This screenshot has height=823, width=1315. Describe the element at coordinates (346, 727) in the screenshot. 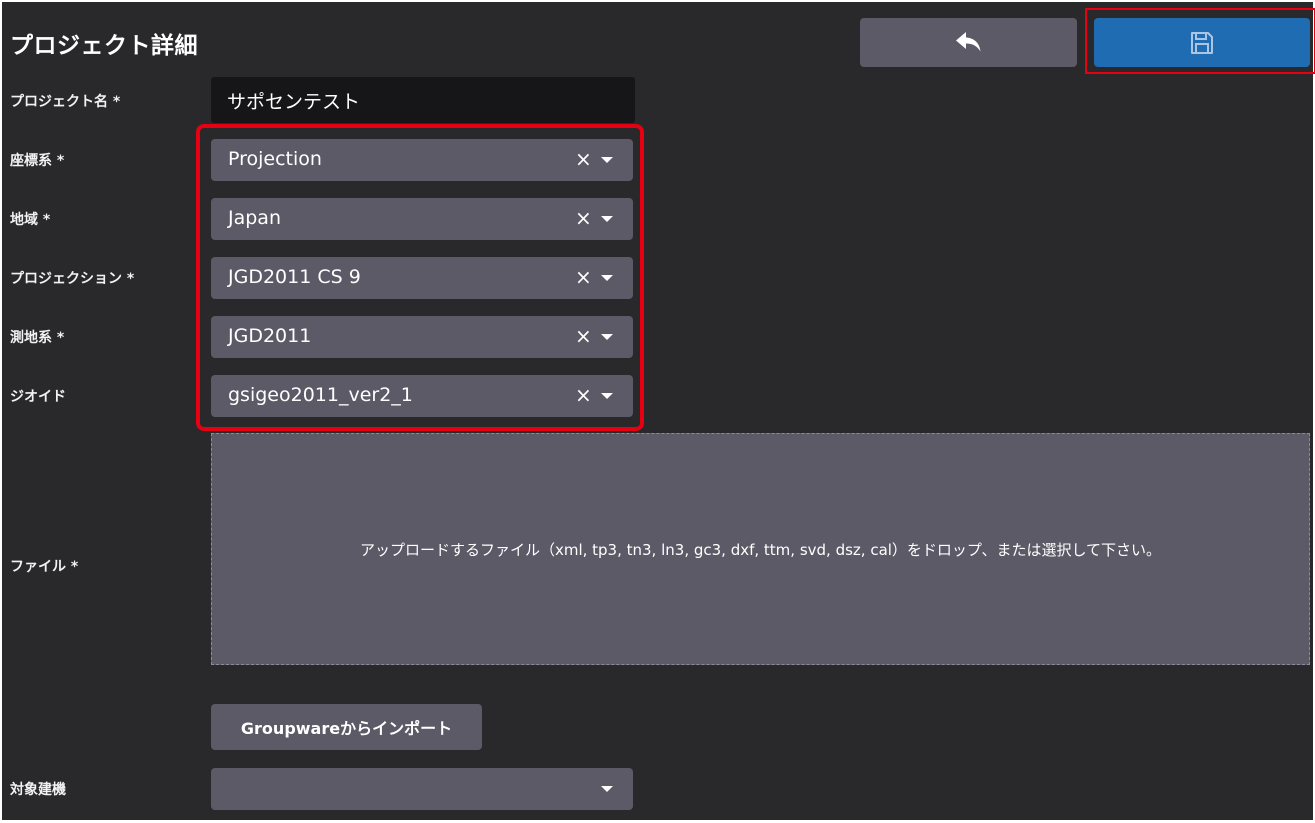

I see `groupware-import-button: Groupwareからインポート` at that location.